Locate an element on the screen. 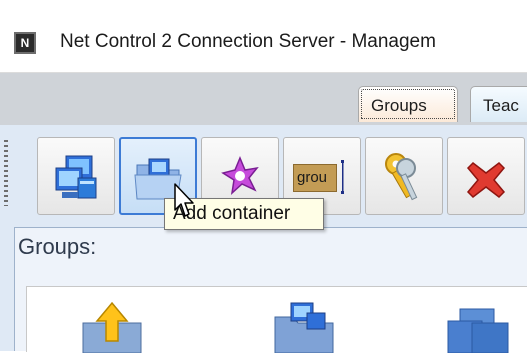  text-caret-icon is located at coordinates (342, 177).